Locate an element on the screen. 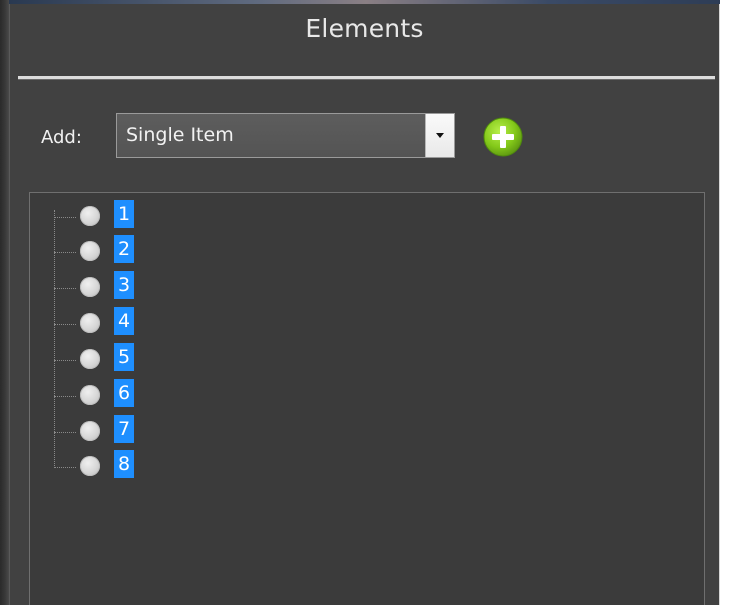 The height and width of the screenshot is (605, 732). plus-circle-icon is located at coordinates (503, 137).